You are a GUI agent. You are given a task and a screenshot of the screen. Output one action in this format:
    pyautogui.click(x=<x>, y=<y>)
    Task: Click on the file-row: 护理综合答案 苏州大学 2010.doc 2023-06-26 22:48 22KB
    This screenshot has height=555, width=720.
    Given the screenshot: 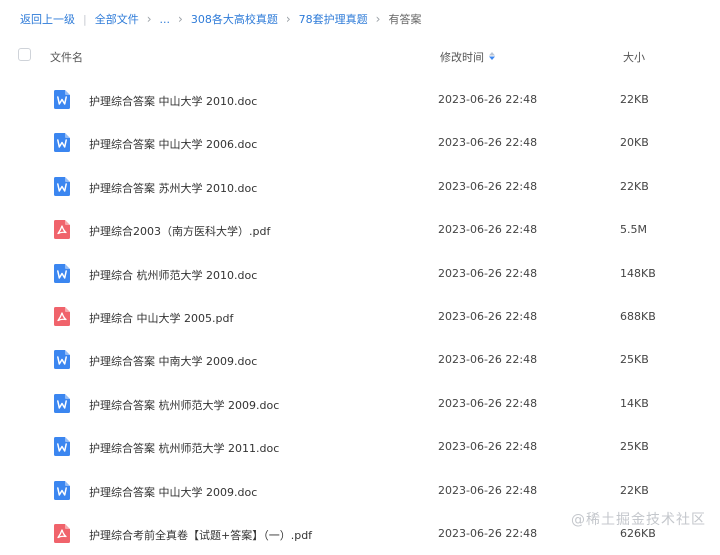 What is the action you would take?
    pyautogui.click(x=360, y=186)
    